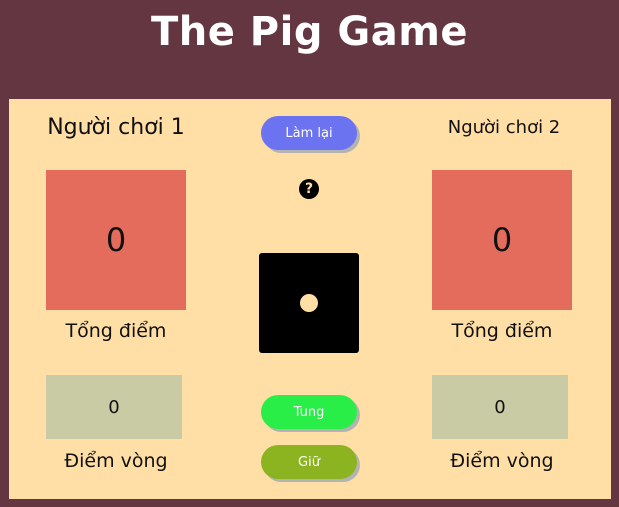 This screenshot has width=619, height=507. What do you see at coordinates (504, 127) in the screenshot?
I see `player-2-name: Người chơi 2` at bounding box center [504, 127].